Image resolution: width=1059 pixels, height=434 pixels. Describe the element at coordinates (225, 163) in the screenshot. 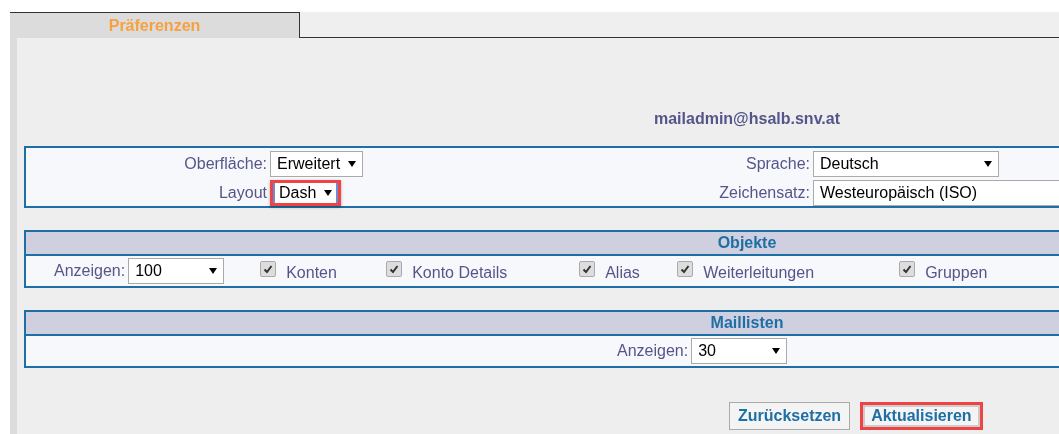

I see `field-label: Oberfläche:` at that location.